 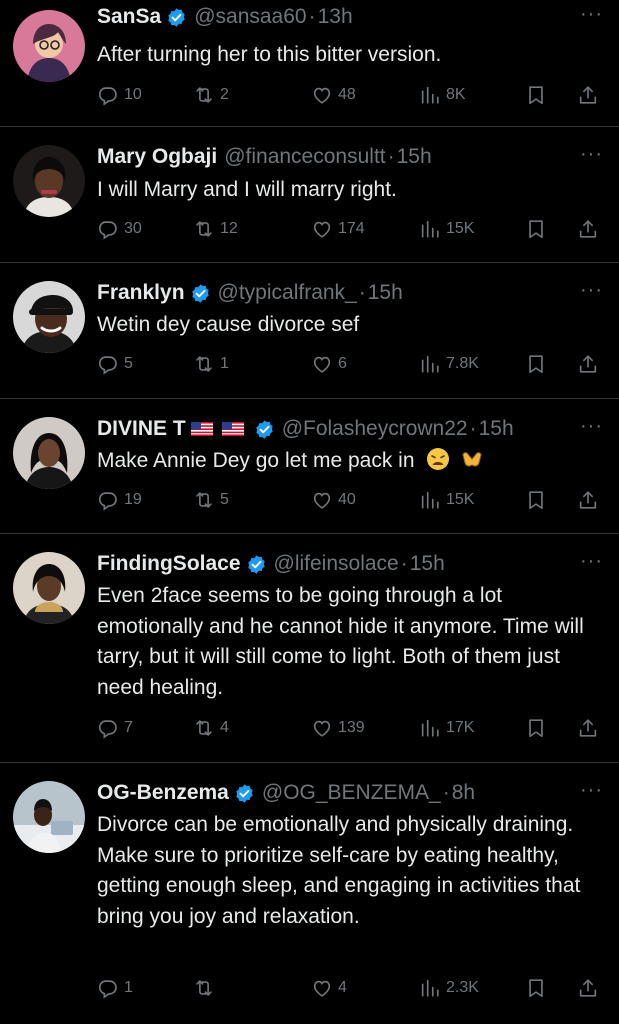 I want to click on retweet-button: 5, so click(x=211, y=500).